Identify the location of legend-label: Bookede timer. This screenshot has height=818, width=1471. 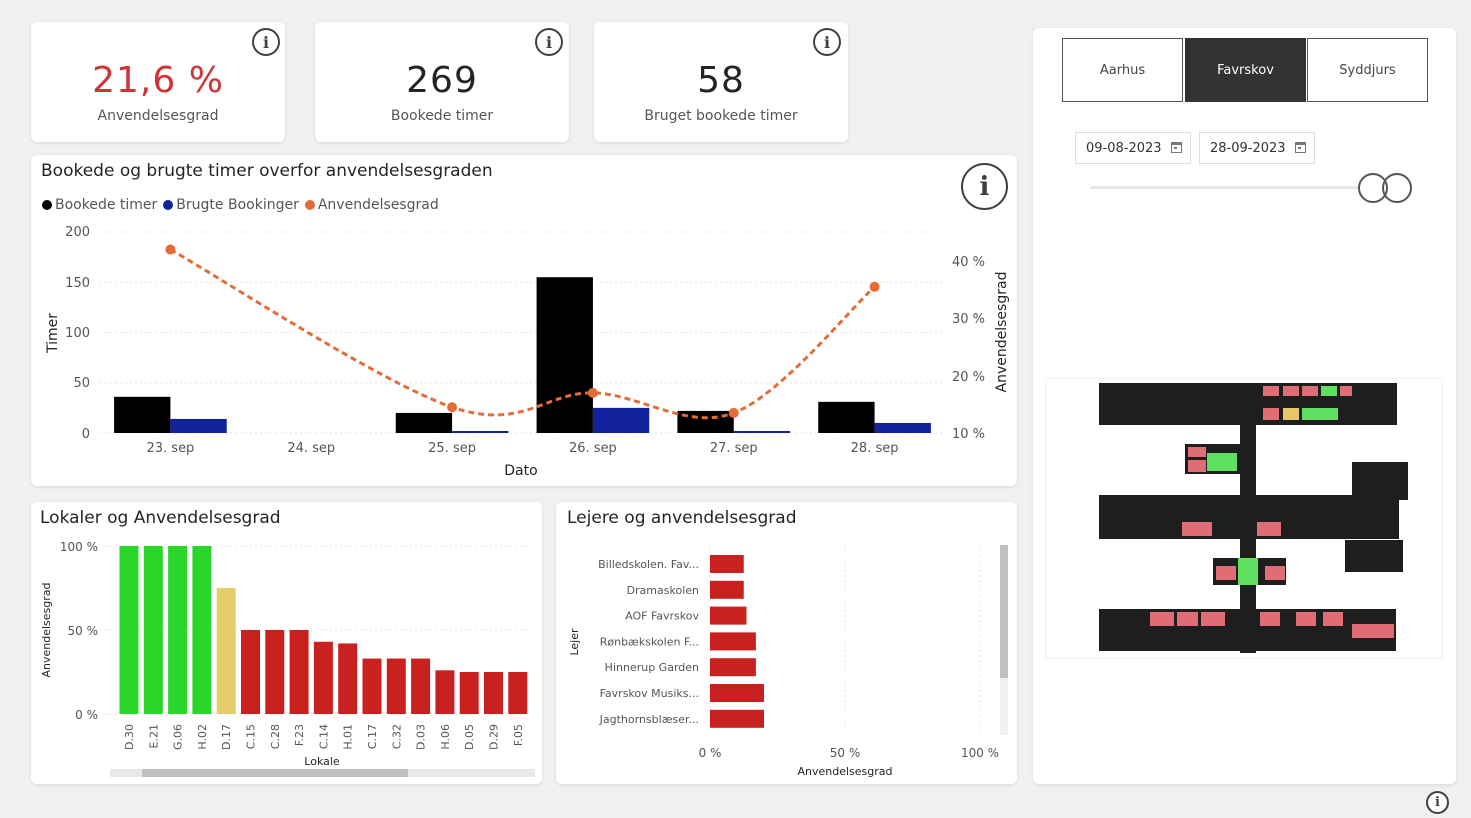
(106, 205).